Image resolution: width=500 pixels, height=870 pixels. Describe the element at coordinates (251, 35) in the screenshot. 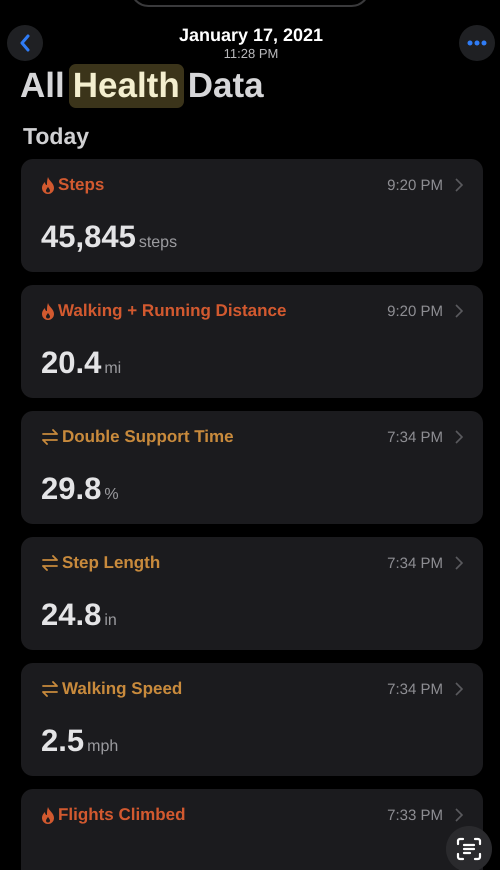

I see `date-title: January 17, 2021` at that location.